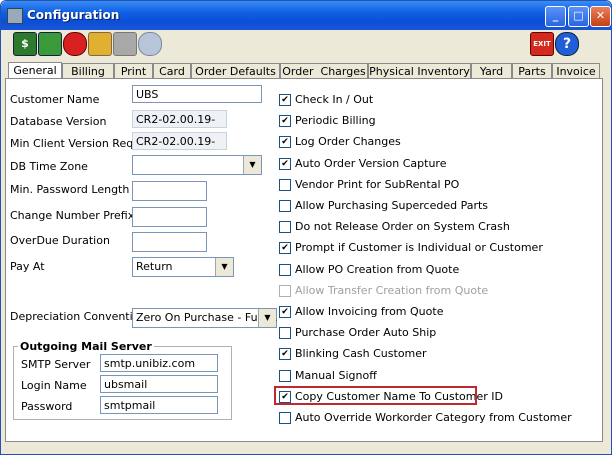 Image resolution: width=612 pixels, height=455 pixels. What do you see at coordinates (169, 242) in the screenshot?
I see `overdue-duration-input` at bounding box center [169, 242].